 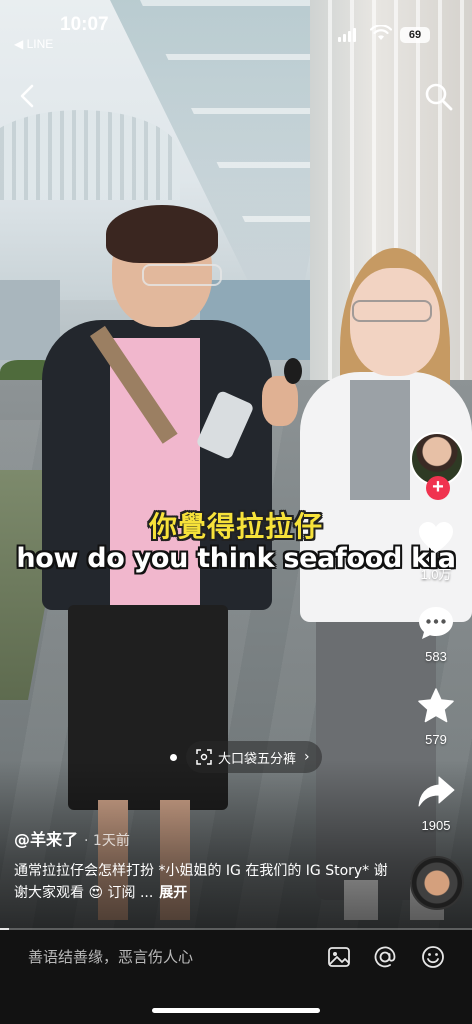 I want to click on like-count: 1.0万, so click(x=436, y=574).